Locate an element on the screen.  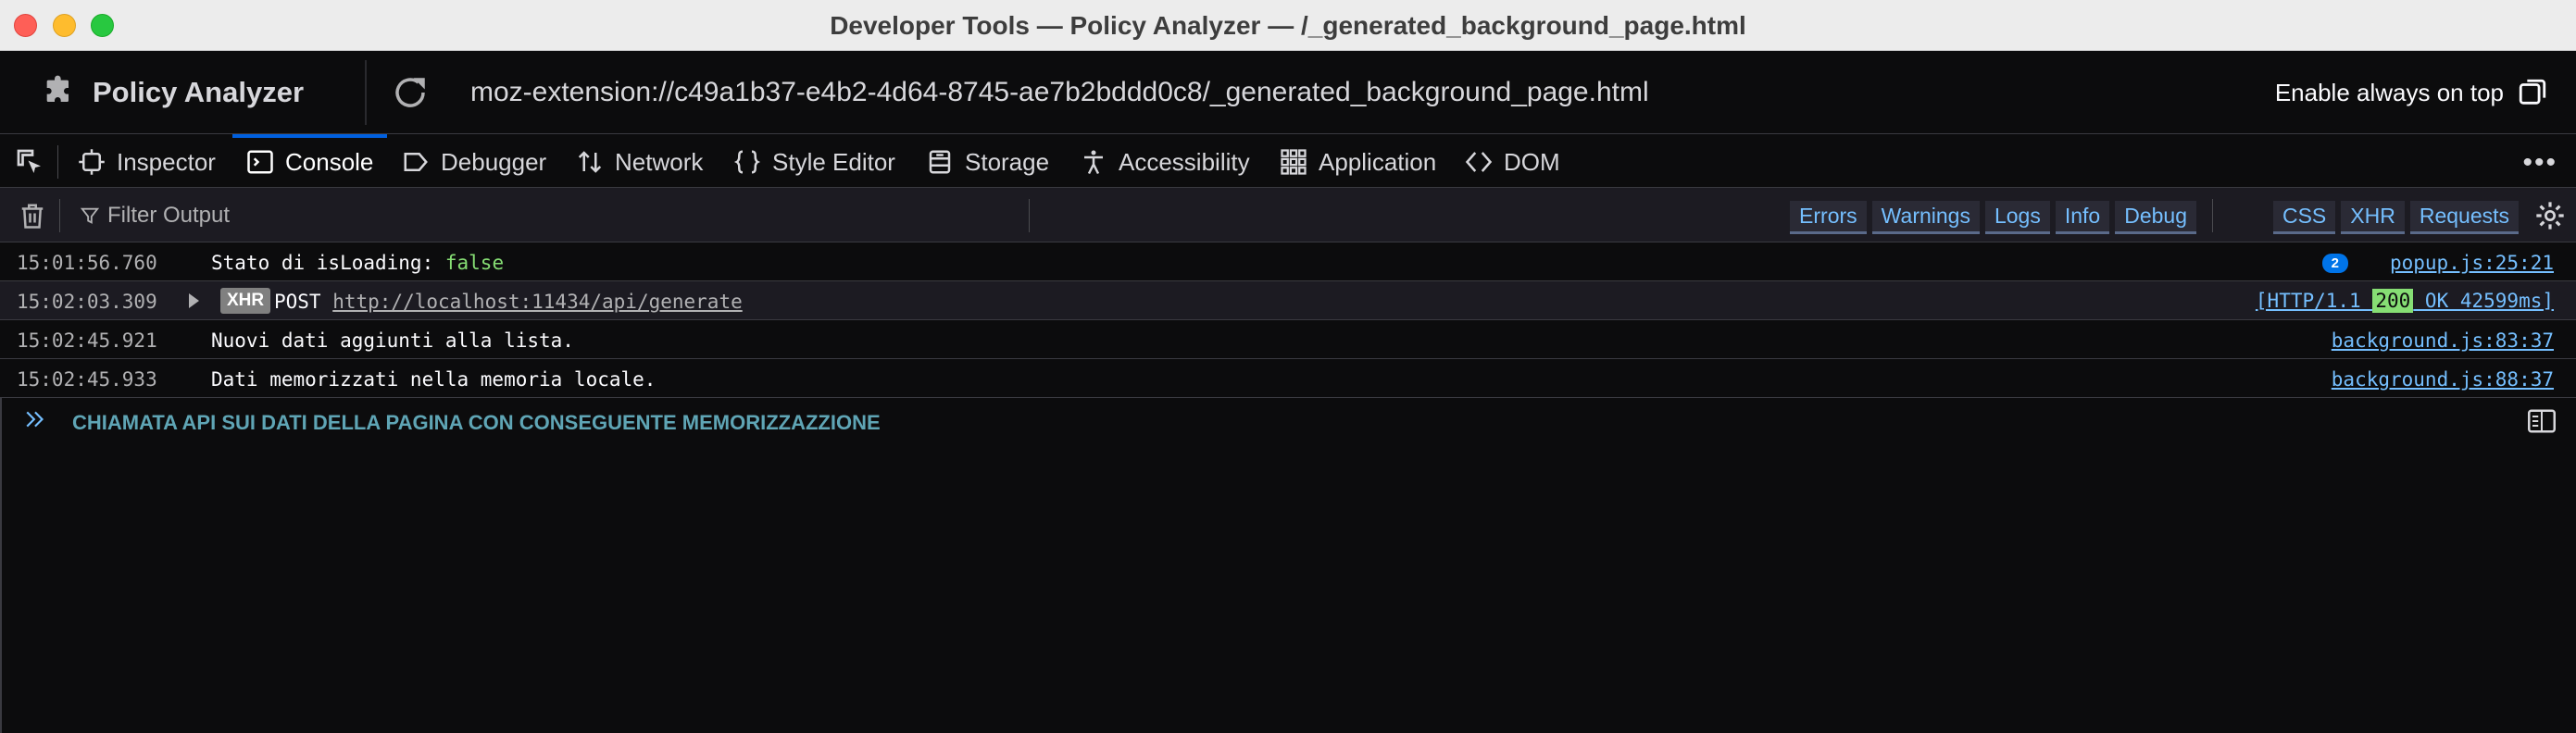
tab-application: Application is located at coordinates (1358, 161).